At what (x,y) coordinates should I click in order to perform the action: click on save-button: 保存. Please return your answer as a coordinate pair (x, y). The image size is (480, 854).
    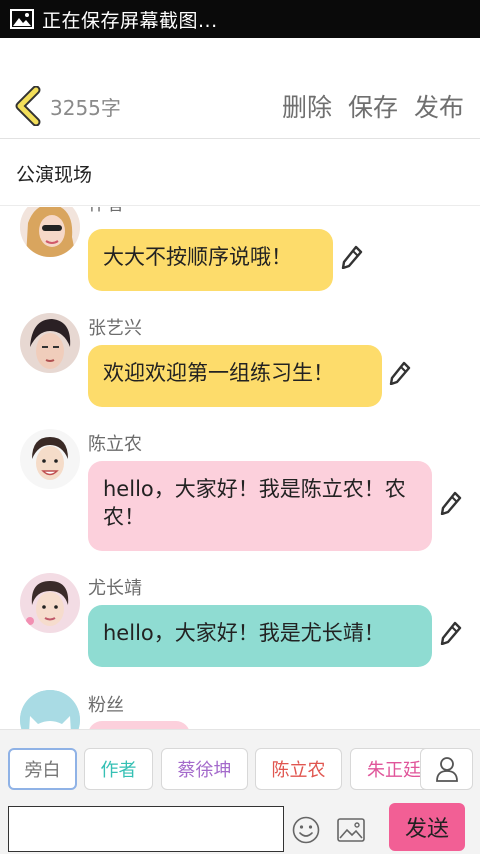
    Looking at the image, I should click on (373, 106).